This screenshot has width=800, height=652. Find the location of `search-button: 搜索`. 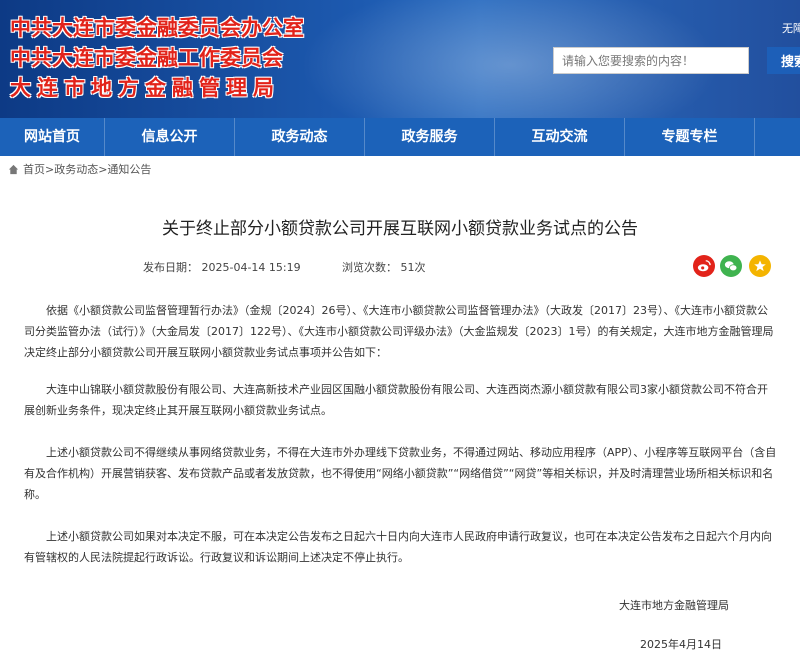

search-button: 搜索 is located at coordinates (783, 60).